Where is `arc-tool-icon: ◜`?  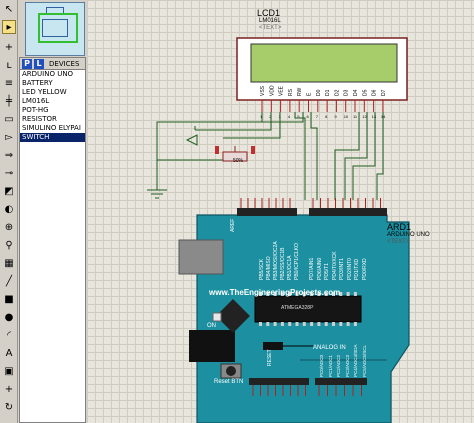 arc-tool-icon: ◜ is located at coordinates (9, 335).